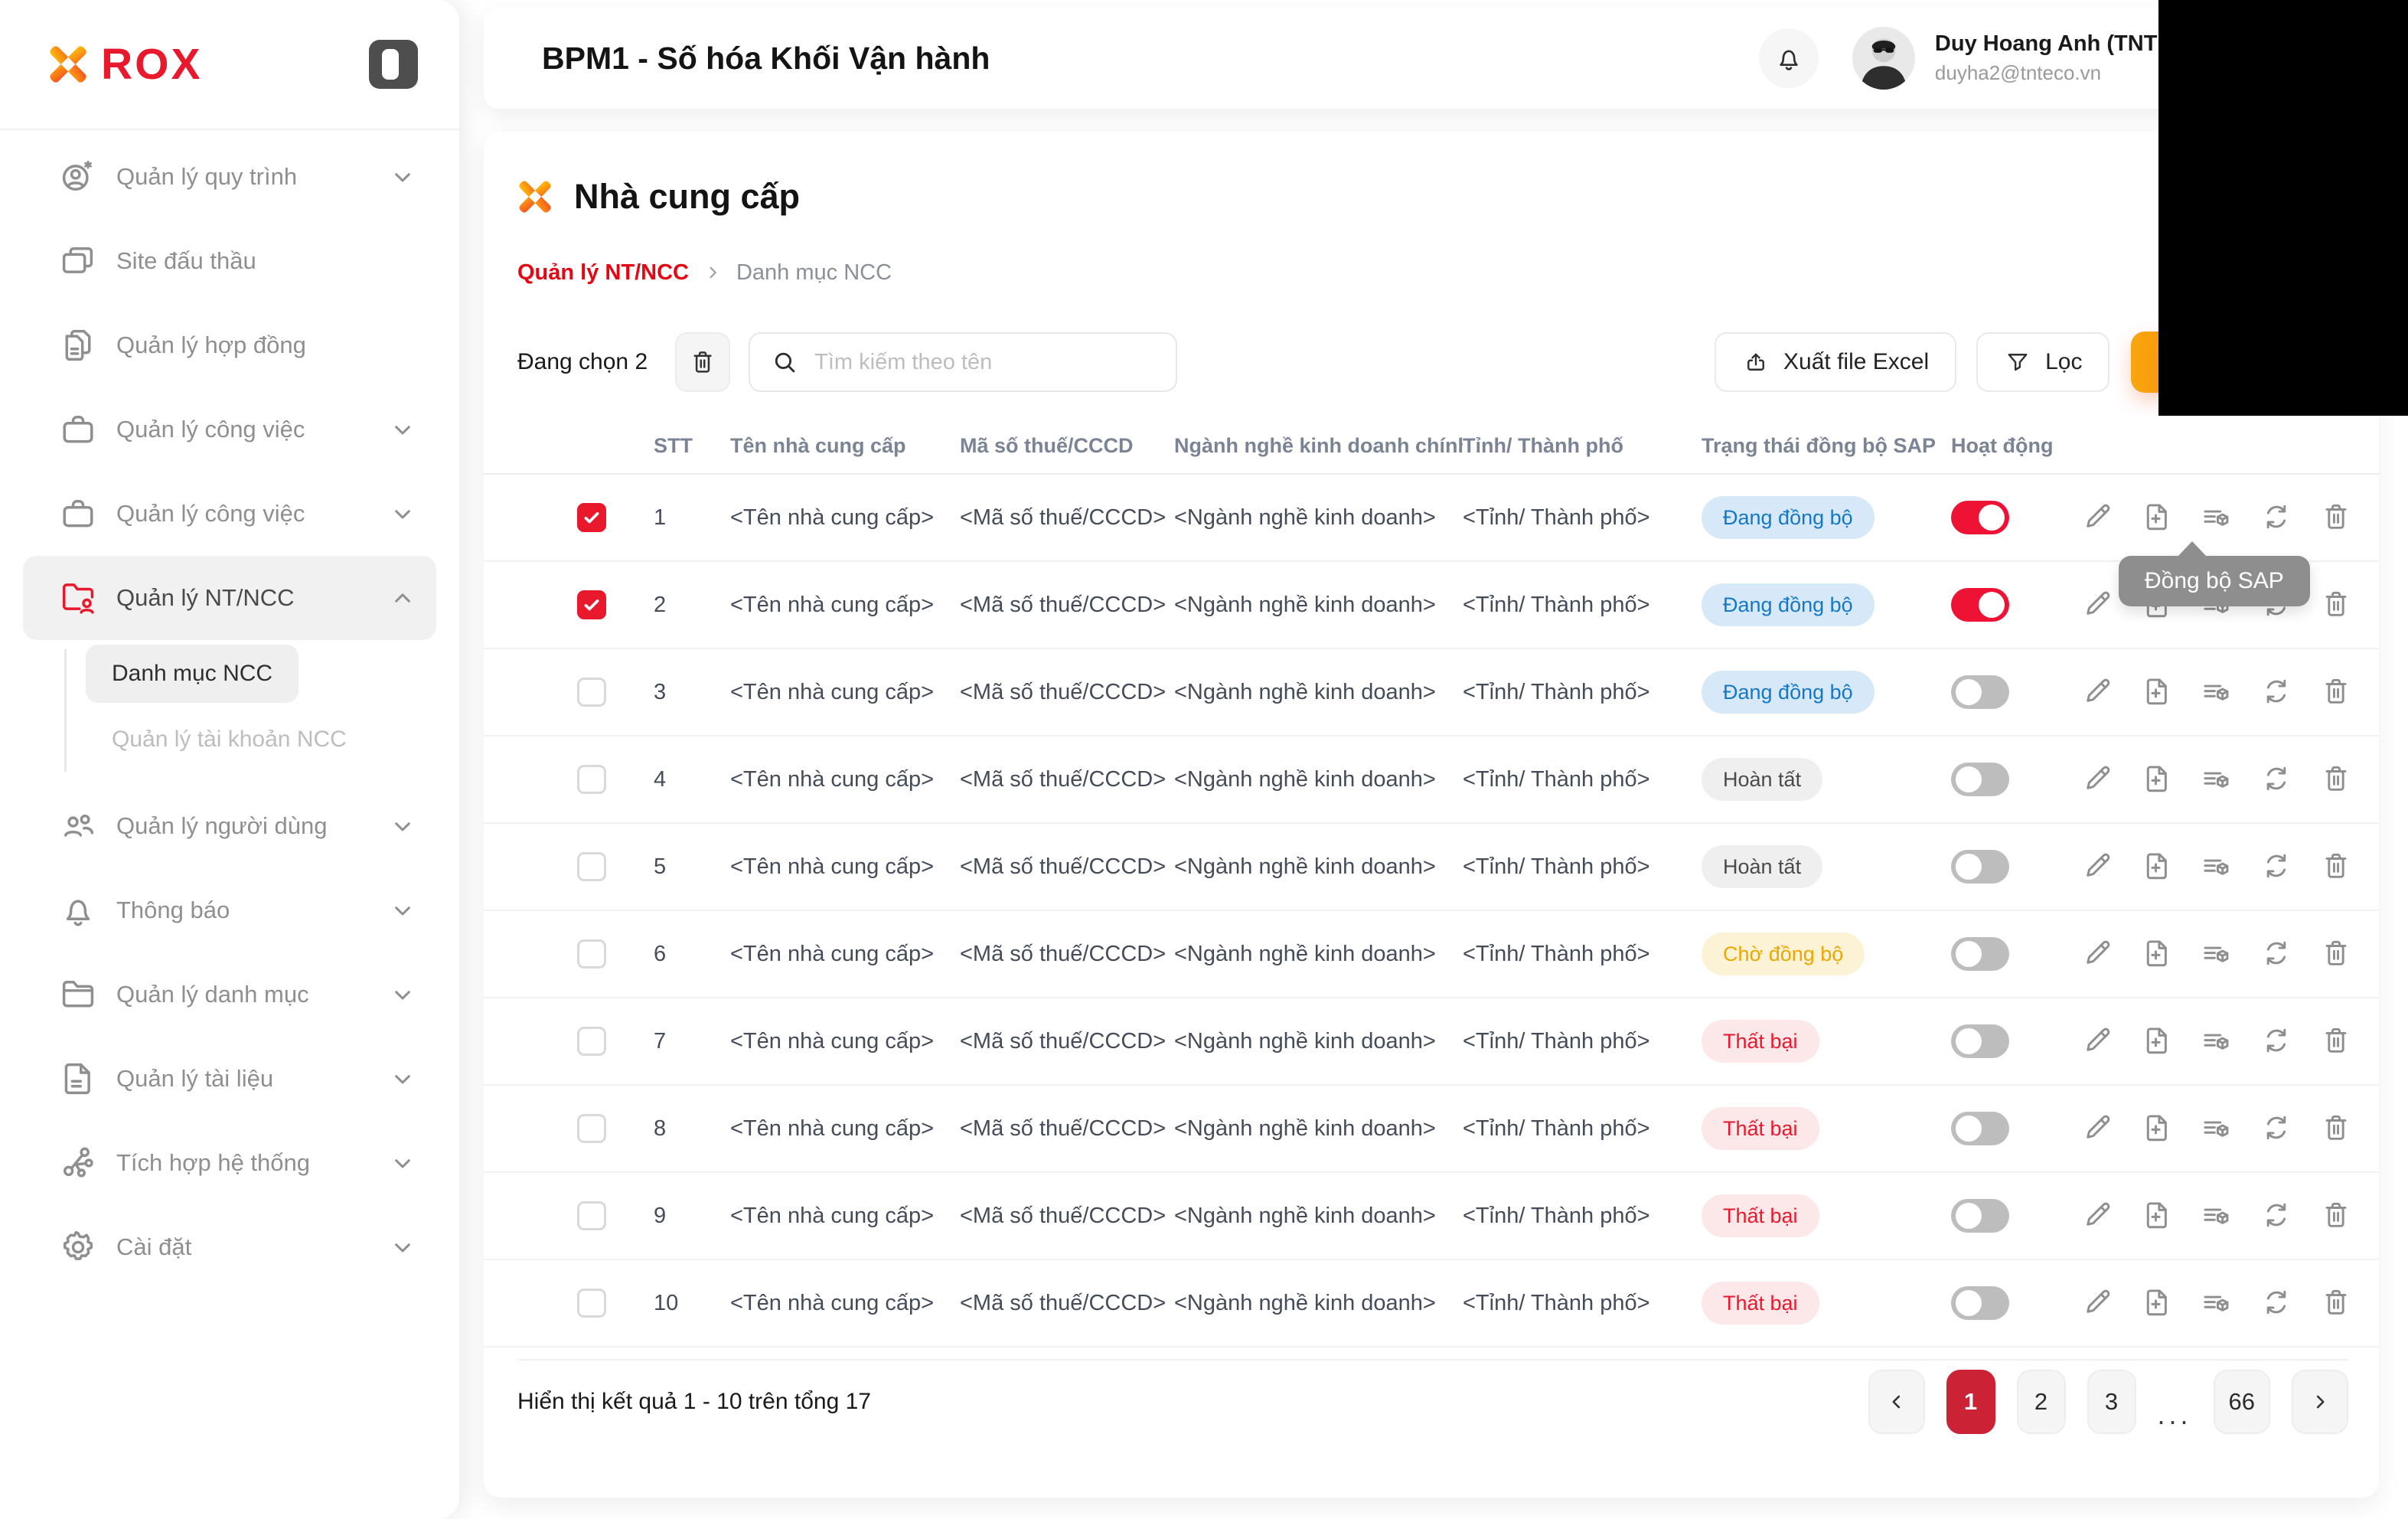 Image resolution: width=2408 pixels, height=1519 pixels. I want to click on cell-industry: <Ngành nghề kinh doanh>, so click(1305, 1215).